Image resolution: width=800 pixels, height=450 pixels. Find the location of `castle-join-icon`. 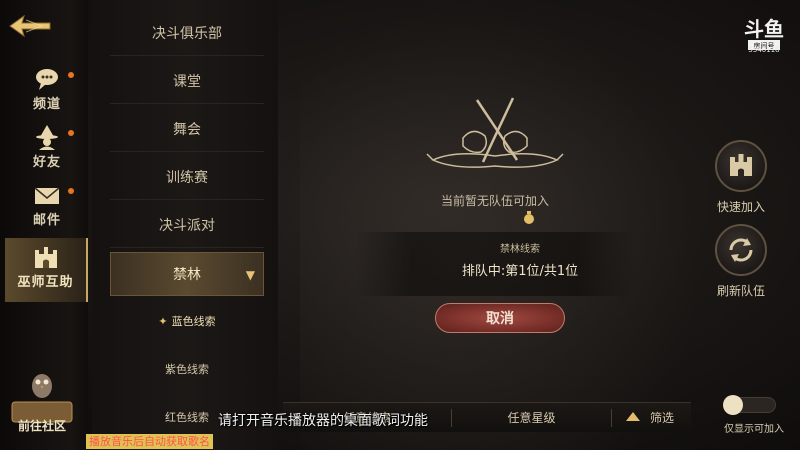

castle-join-icon is located at coordinates (741, 166).